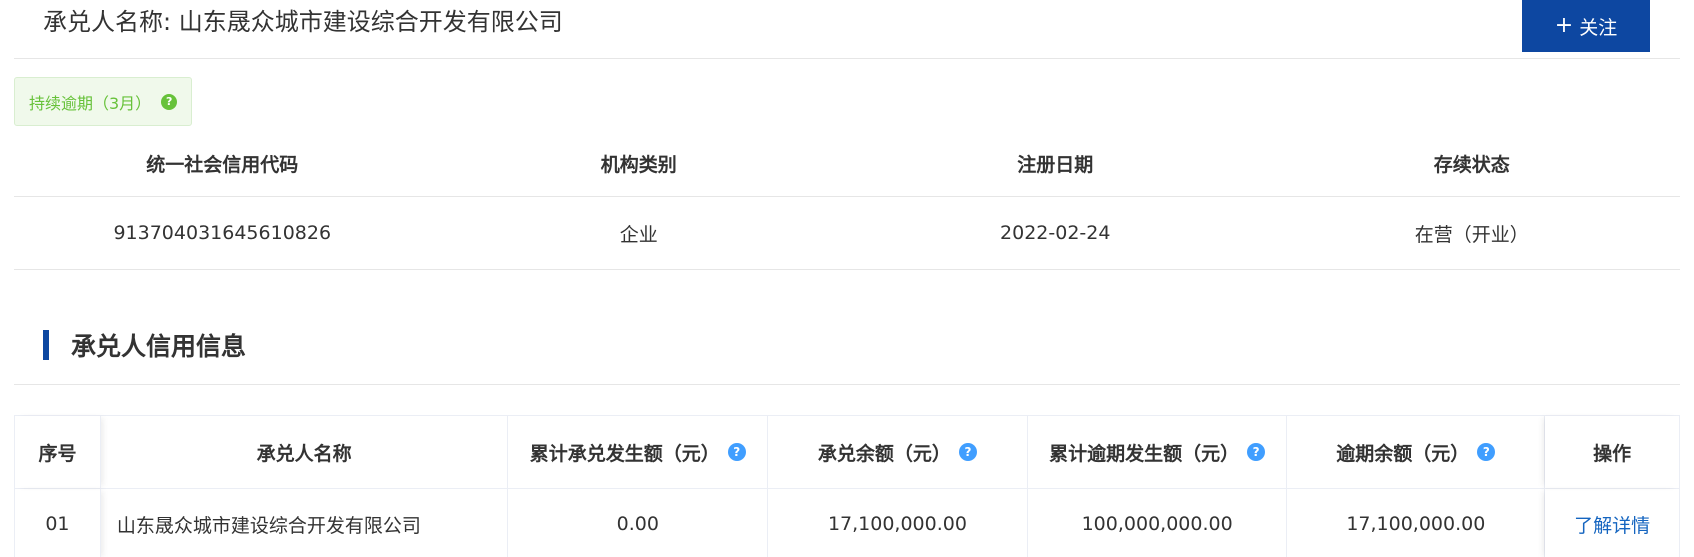  I want to click on header-register-date: 注册日期, so click(1055, 165).